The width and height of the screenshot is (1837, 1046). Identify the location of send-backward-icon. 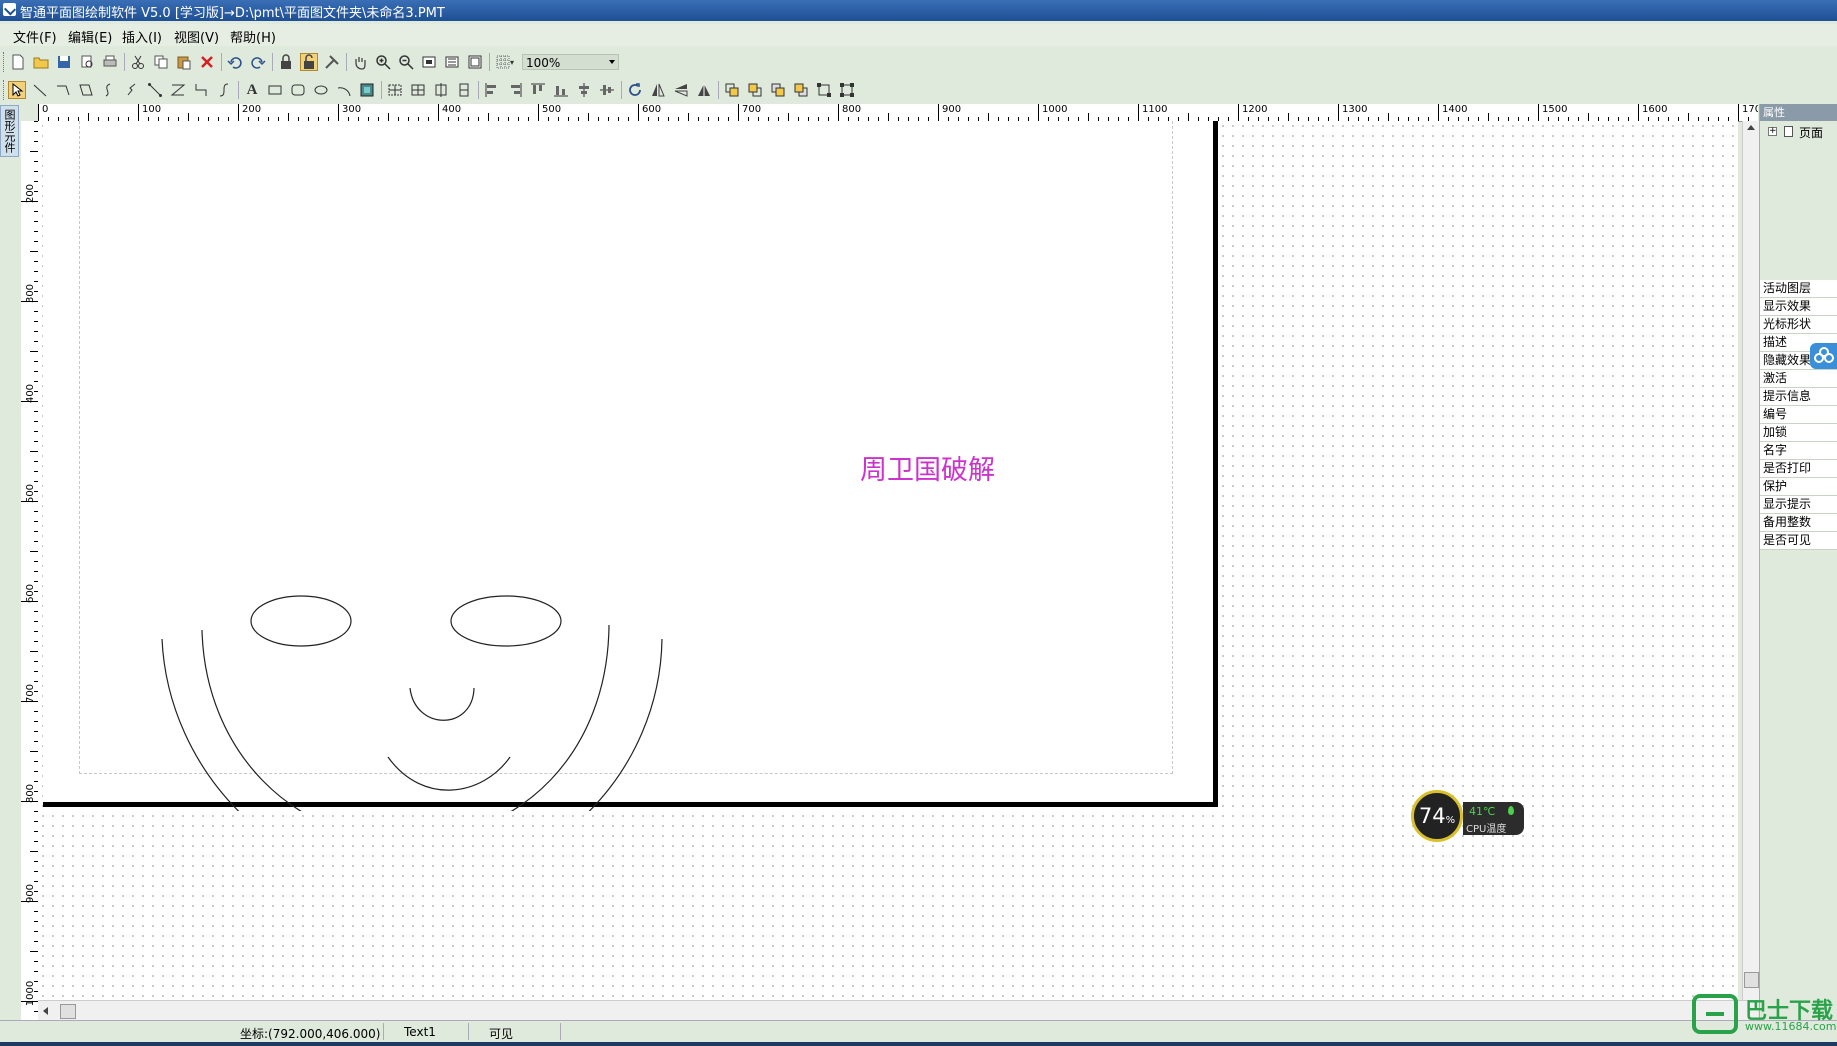
(801, 90).